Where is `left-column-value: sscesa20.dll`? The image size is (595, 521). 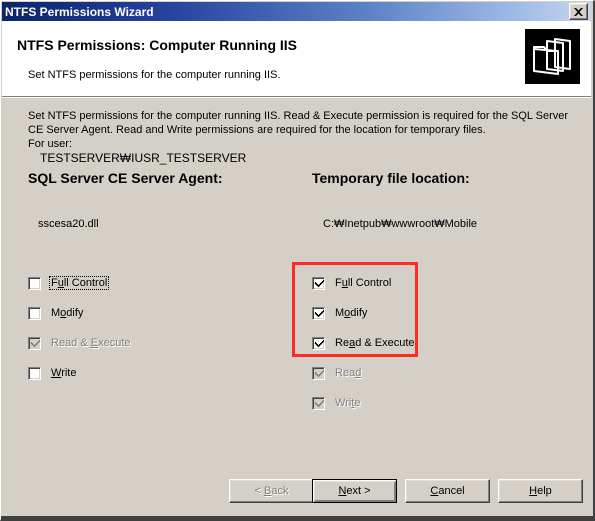 left-column-value: sscesa20.dll is located at coordinates (68, 224).